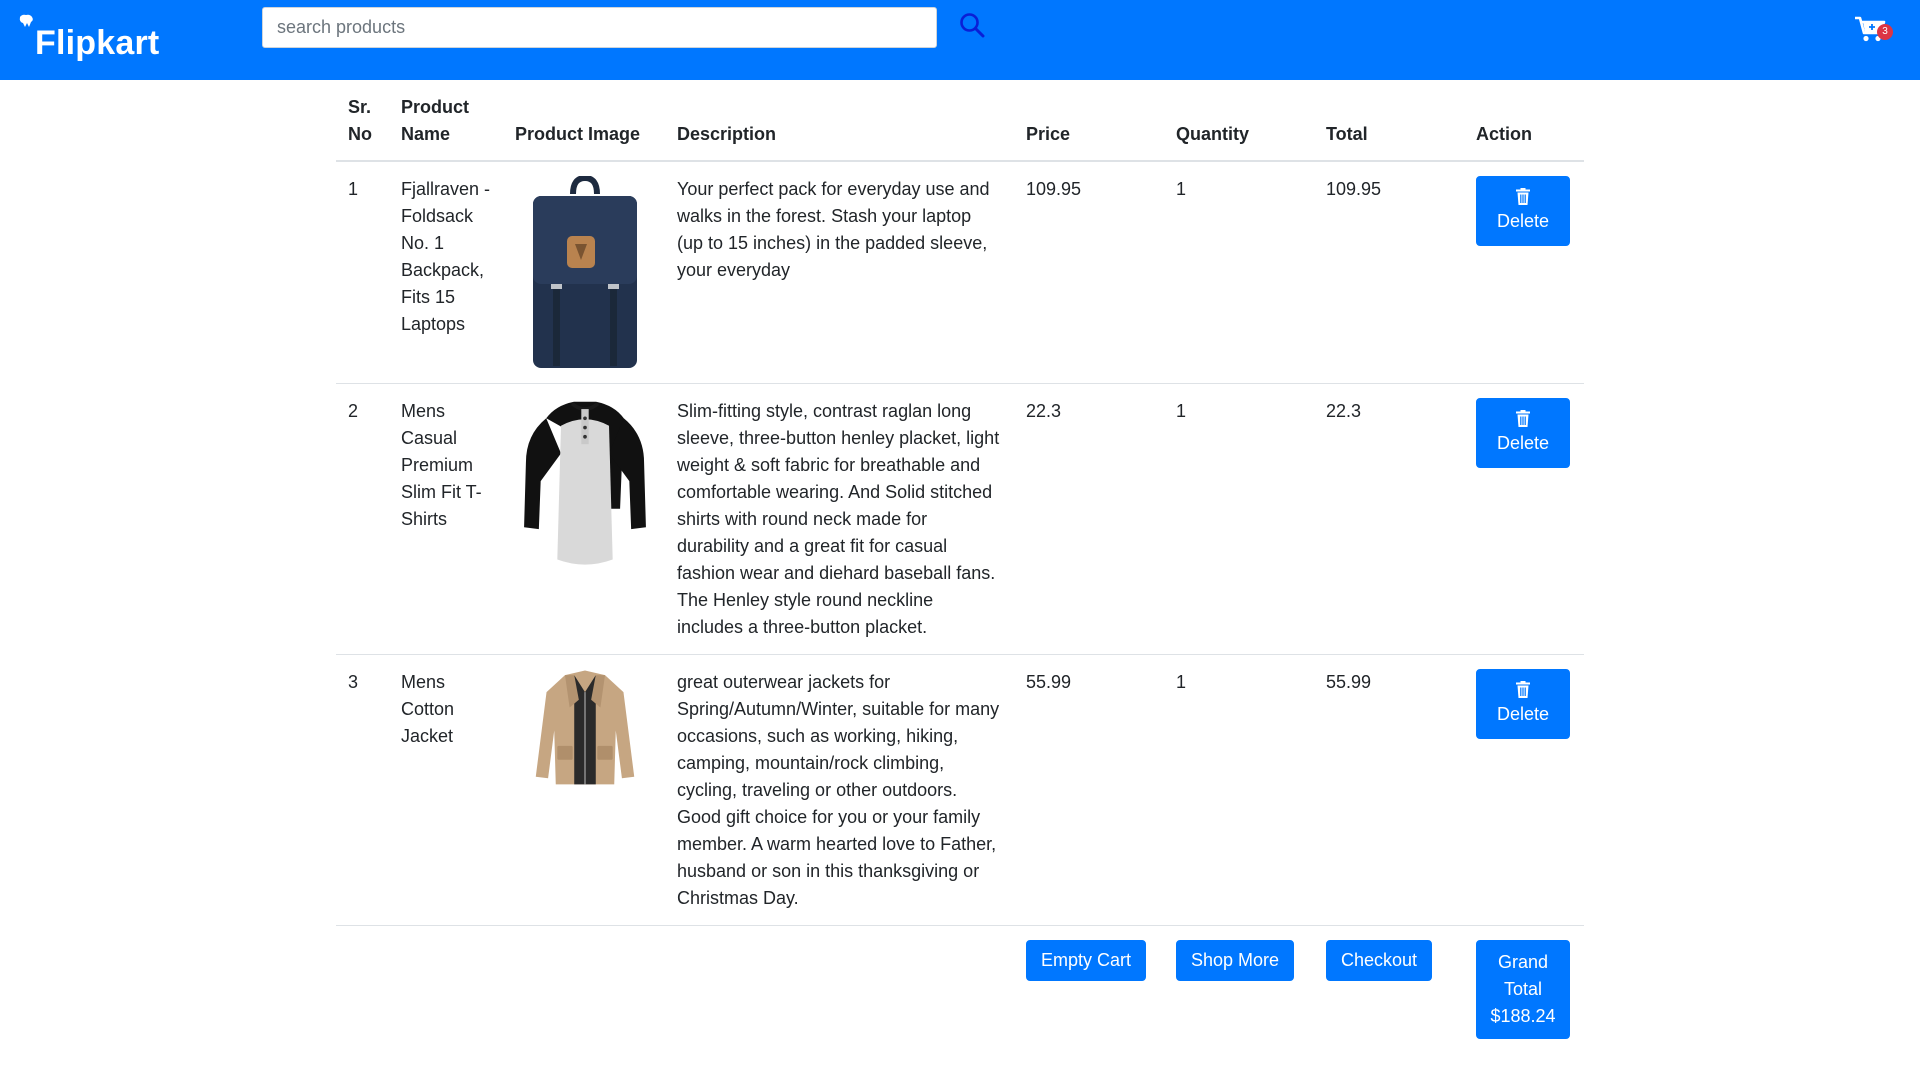  What do you see at coordinates (1089, 519) in the screenshot?
I see `cell-price: 22.3` at bounding box center [1089, 519].